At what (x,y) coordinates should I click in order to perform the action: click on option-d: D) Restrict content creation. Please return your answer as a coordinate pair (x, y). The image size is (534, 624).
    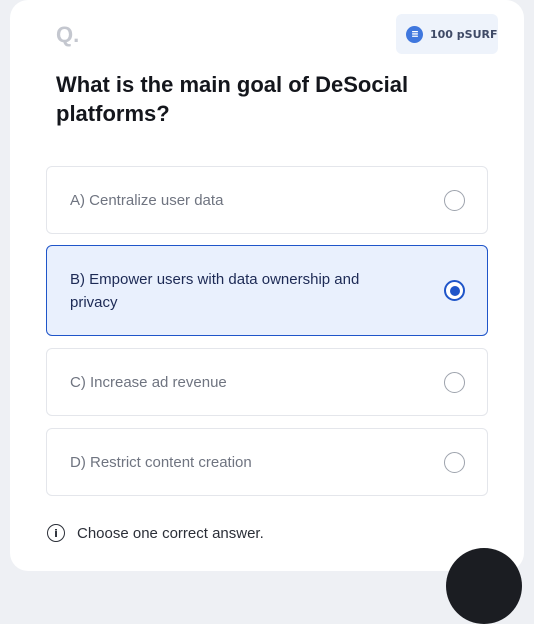
    Looking at the image, I should click on (267, 462).